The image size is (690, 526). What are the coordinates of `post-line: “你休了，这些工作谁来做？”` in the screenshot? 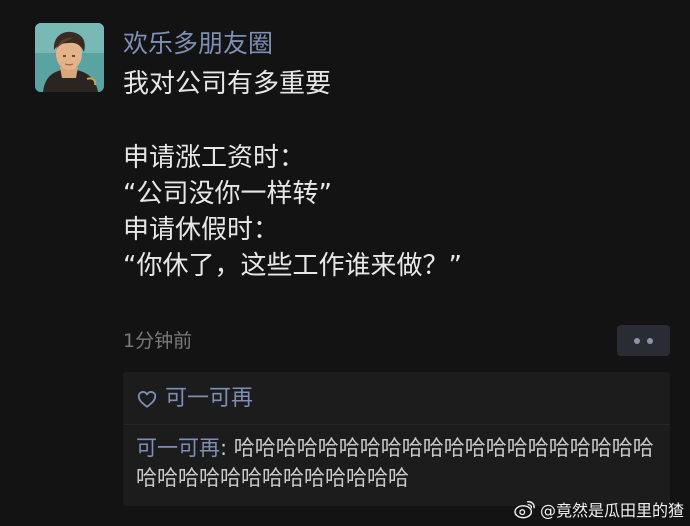 It's located at (292, 266).